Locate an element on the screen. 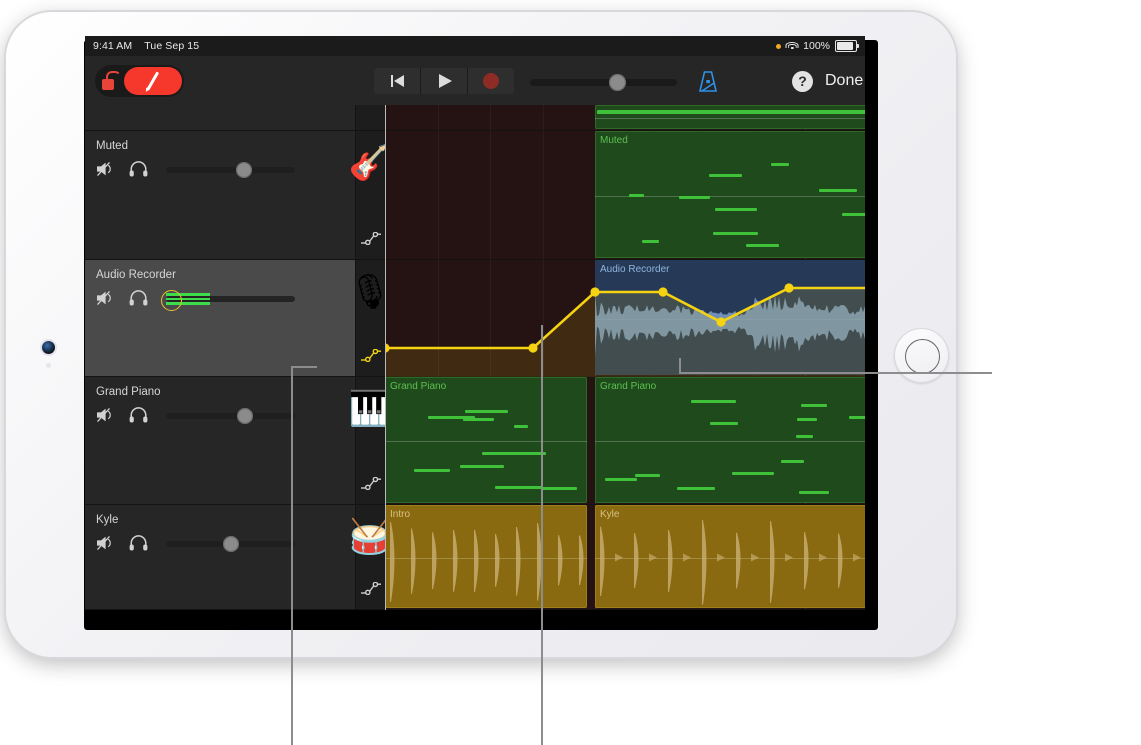 This screenshot has width=1141, height=745. status-bar: 9:41 AM Tue Sep 15 100% is located at coordinates (475, 46).